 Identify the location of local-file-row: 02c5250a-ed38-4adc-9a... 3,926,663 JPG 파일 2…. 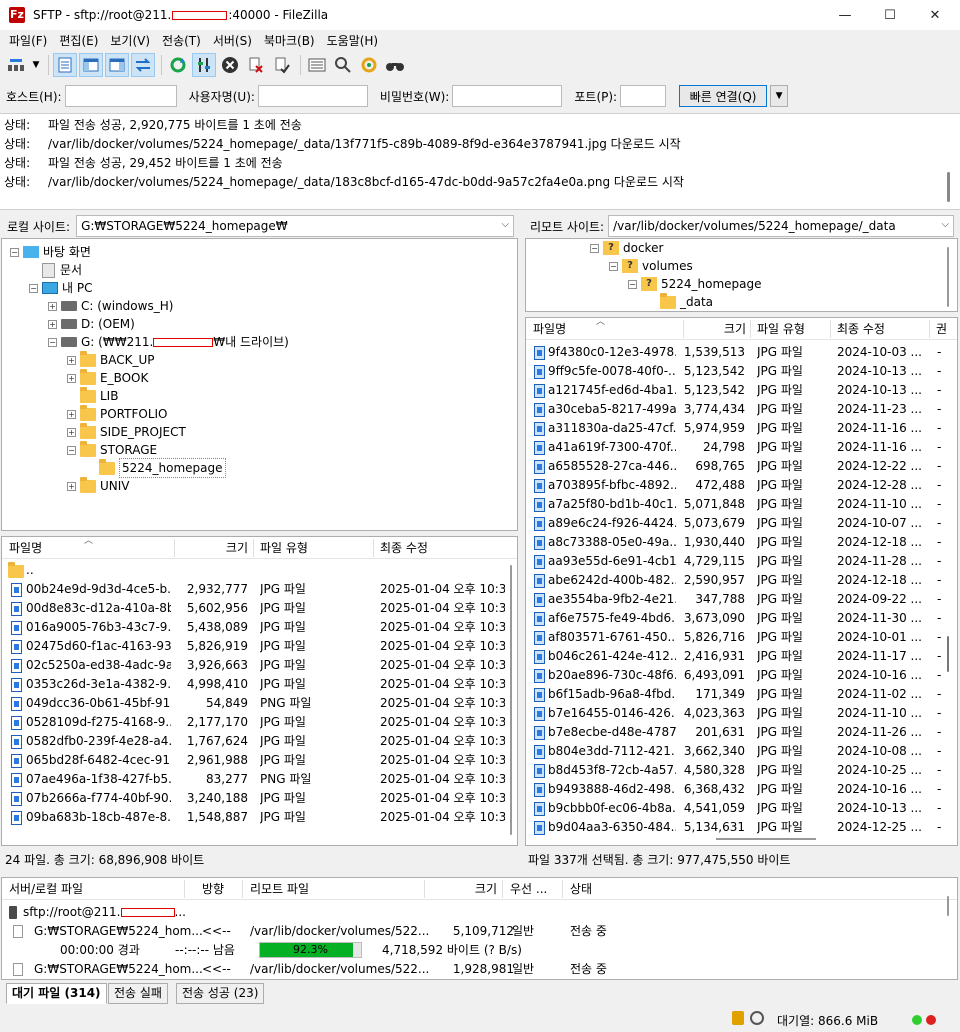
(254, 665).